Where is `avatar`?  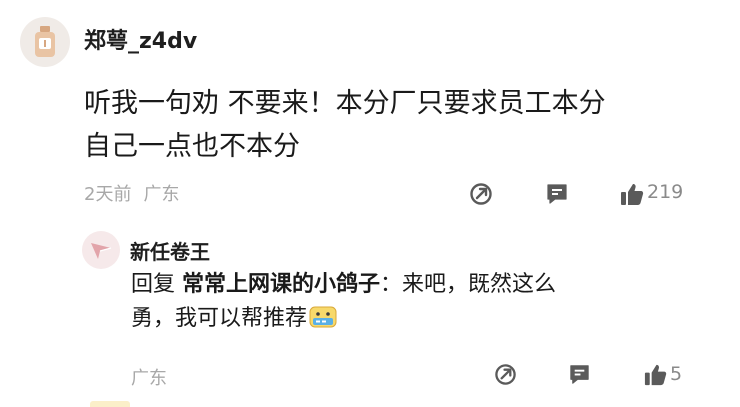
avatar is located at coordinates (45, 42).